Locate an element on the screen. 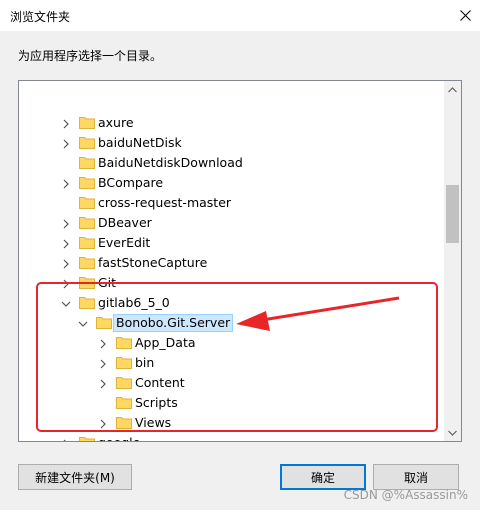  tree-item: Git is located at coordinates (231, 283).